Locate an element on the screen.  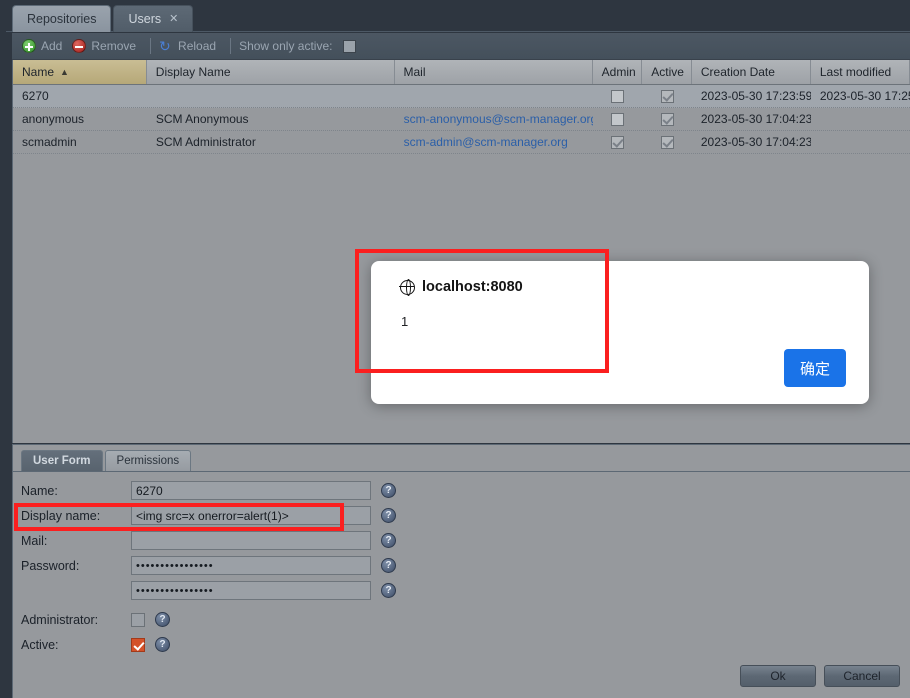
grid-column-header-creation_date: Creation Date is located at coordinates (751, 72).